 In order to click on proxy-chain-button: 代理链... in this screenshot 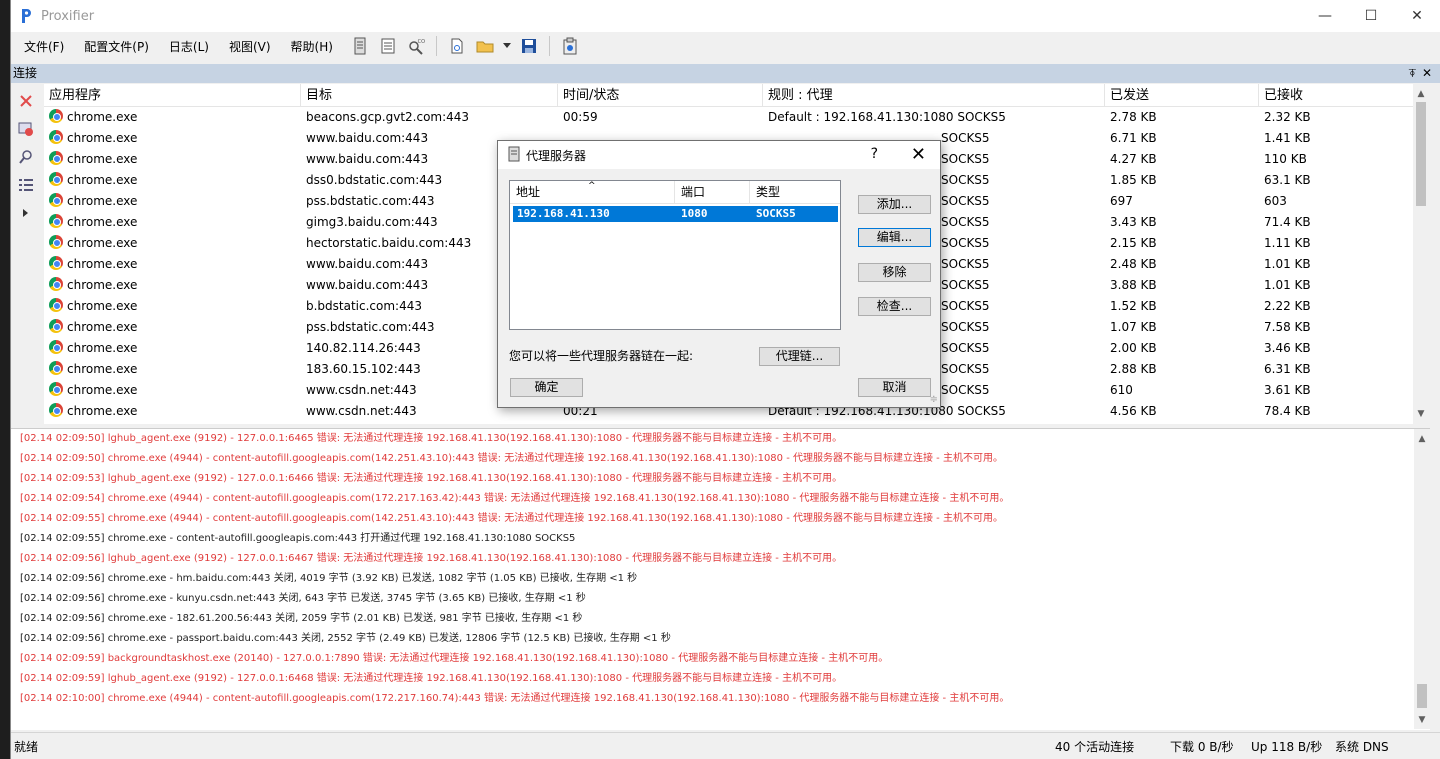, I will do `click(799, 356)`.